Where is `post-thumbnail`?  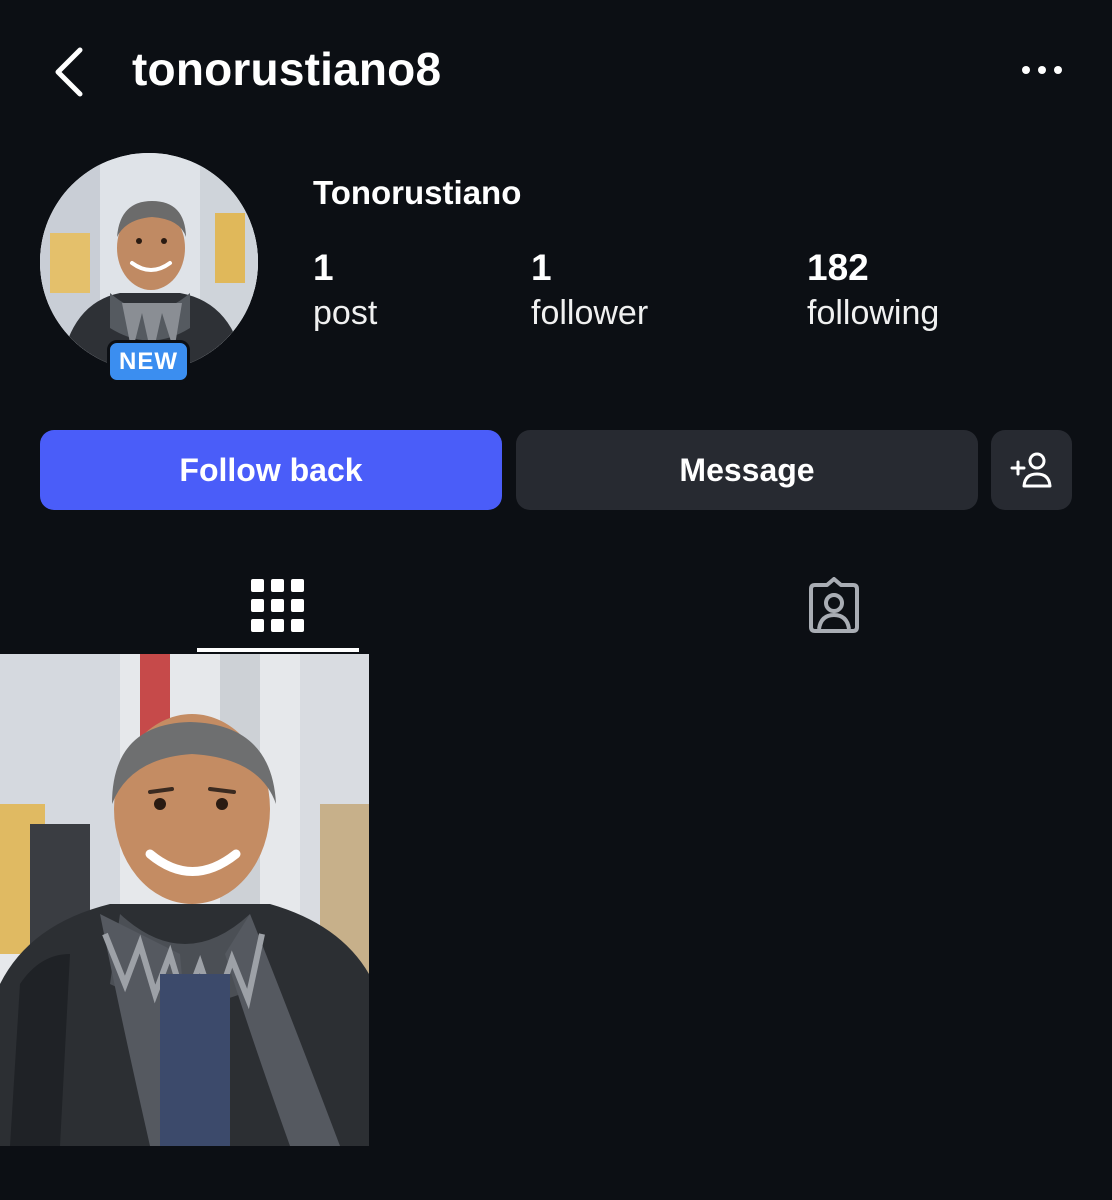
post-thumbnail is located at coordinates (184, 900).